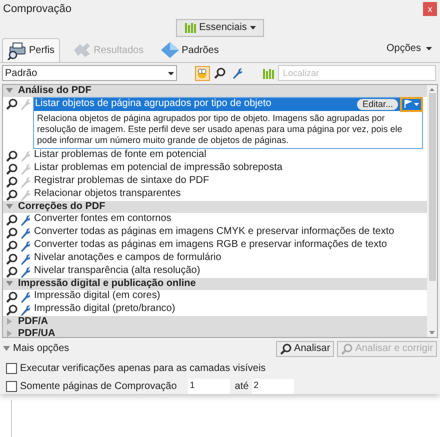 The width and height of the screenshot is (440, 437). I want to click on profile-item: Nivelar anotações e campos de formulário, so click(127, 258).